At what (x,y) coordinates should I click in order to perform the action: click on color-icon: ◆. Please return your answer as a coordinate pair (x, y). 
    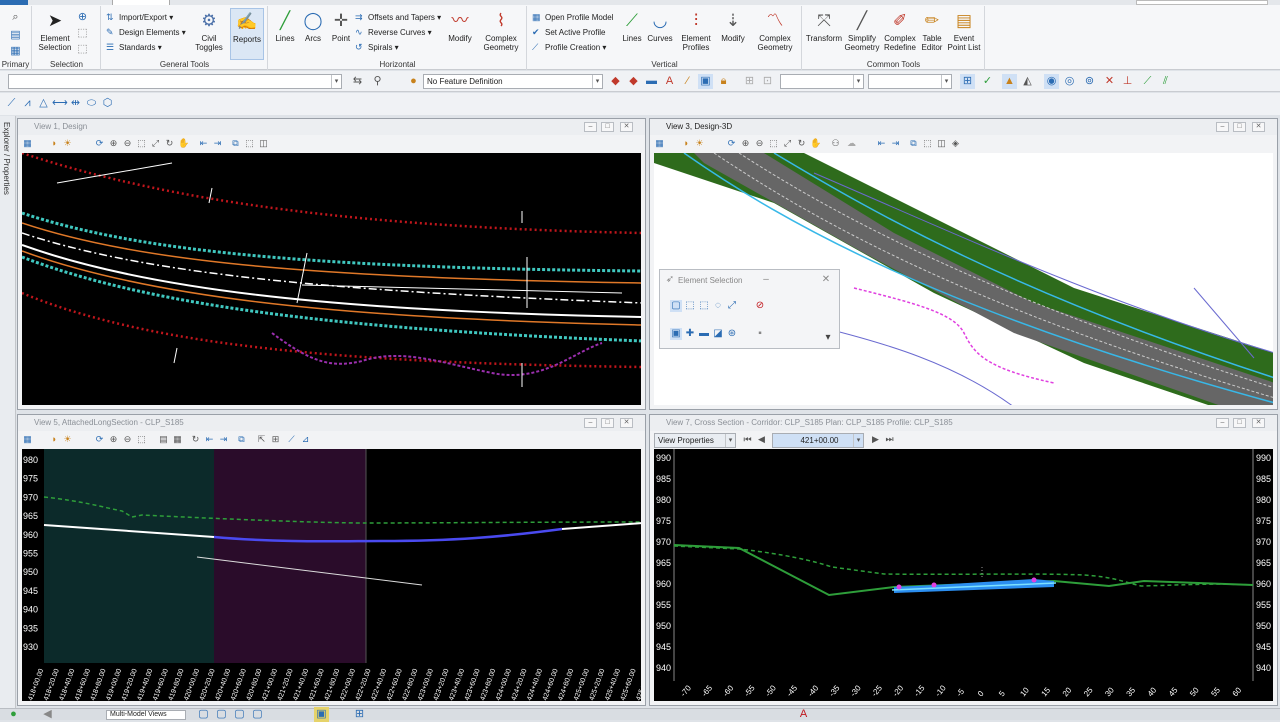
    Looking at the image, I should click on (633, 81).